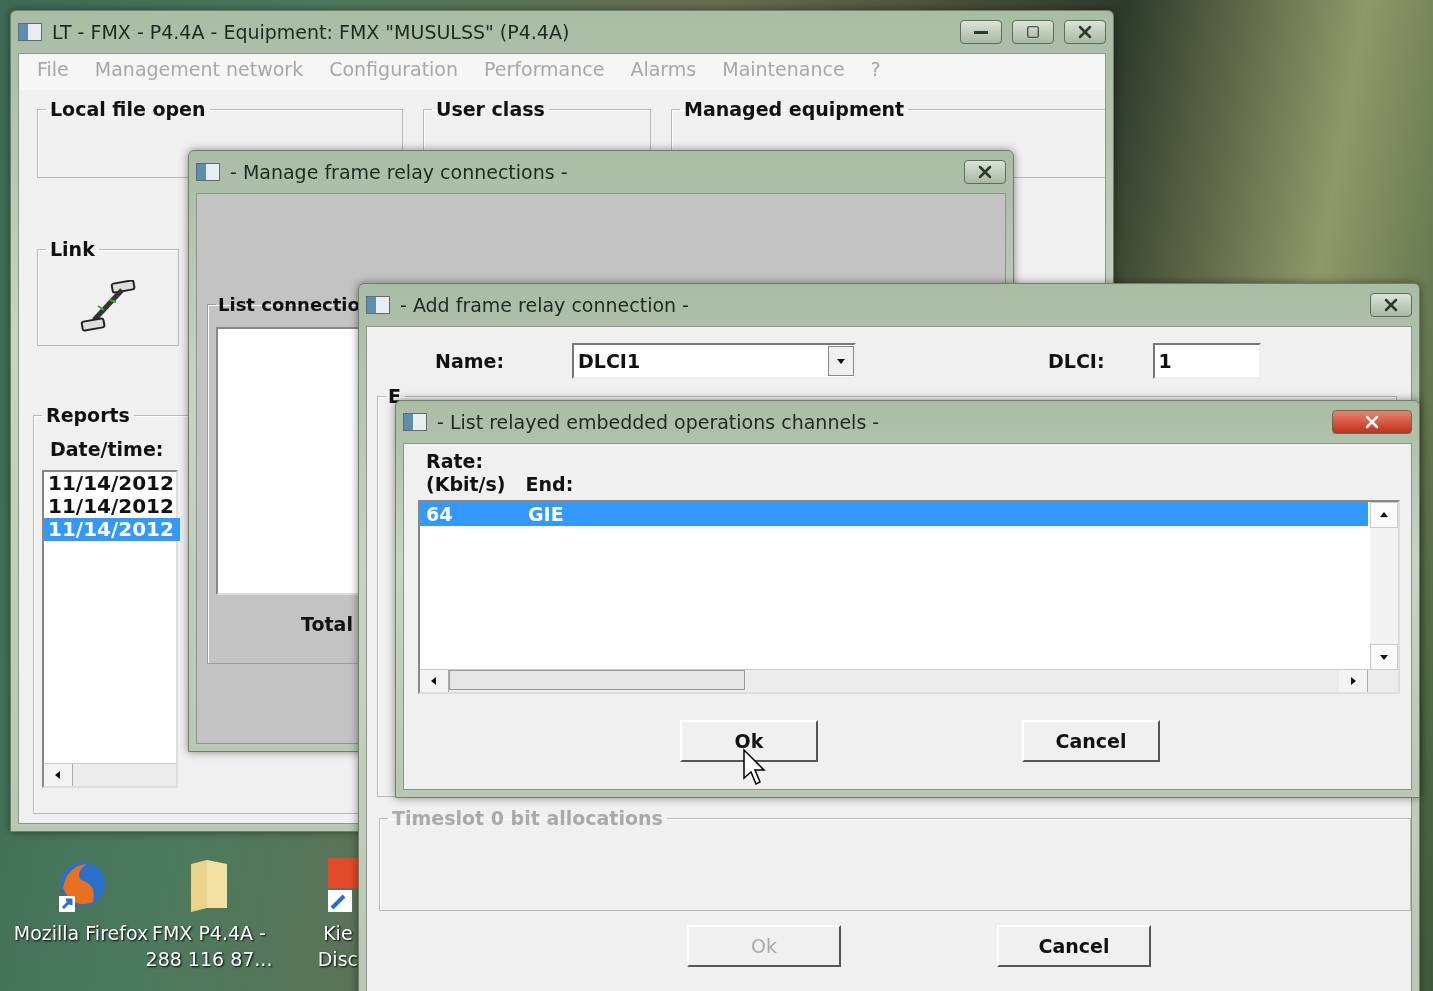  What do you see at coordinates (549, 484) in the screenshot?
I see `column-header: End:` at bounding box center [549, 484].